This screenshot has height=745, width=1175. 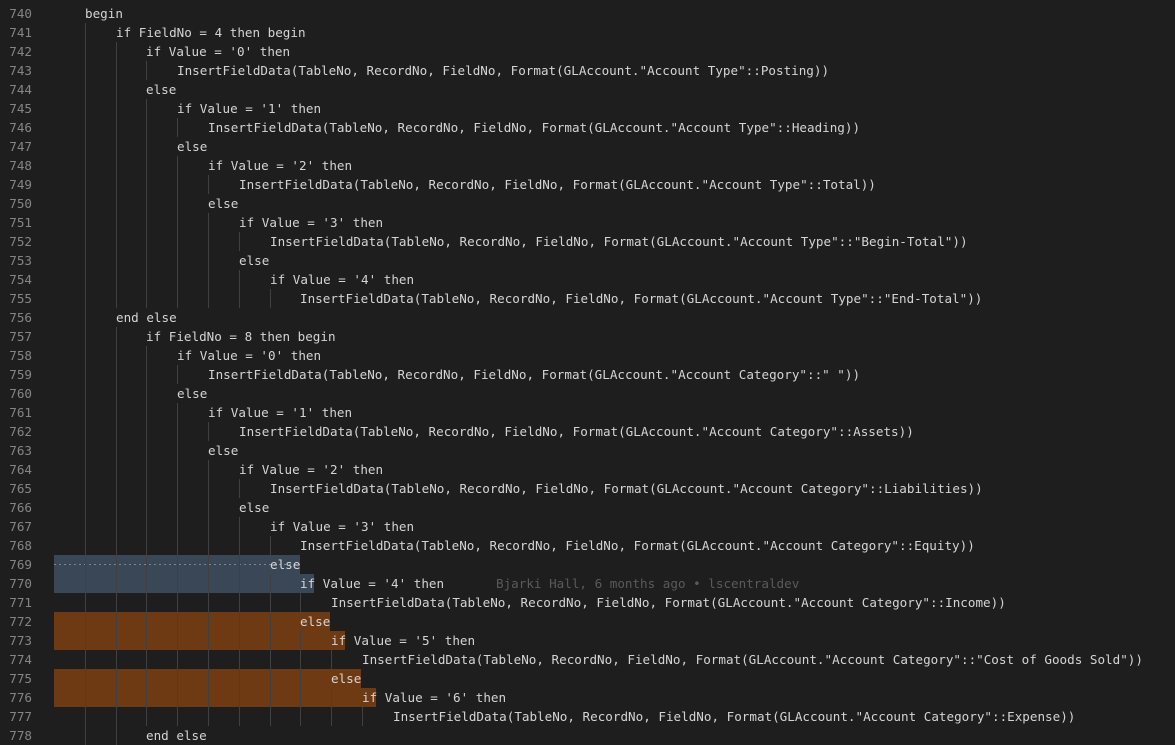 I want to click on code-line: 740 begin, so click(x=587, y=13).